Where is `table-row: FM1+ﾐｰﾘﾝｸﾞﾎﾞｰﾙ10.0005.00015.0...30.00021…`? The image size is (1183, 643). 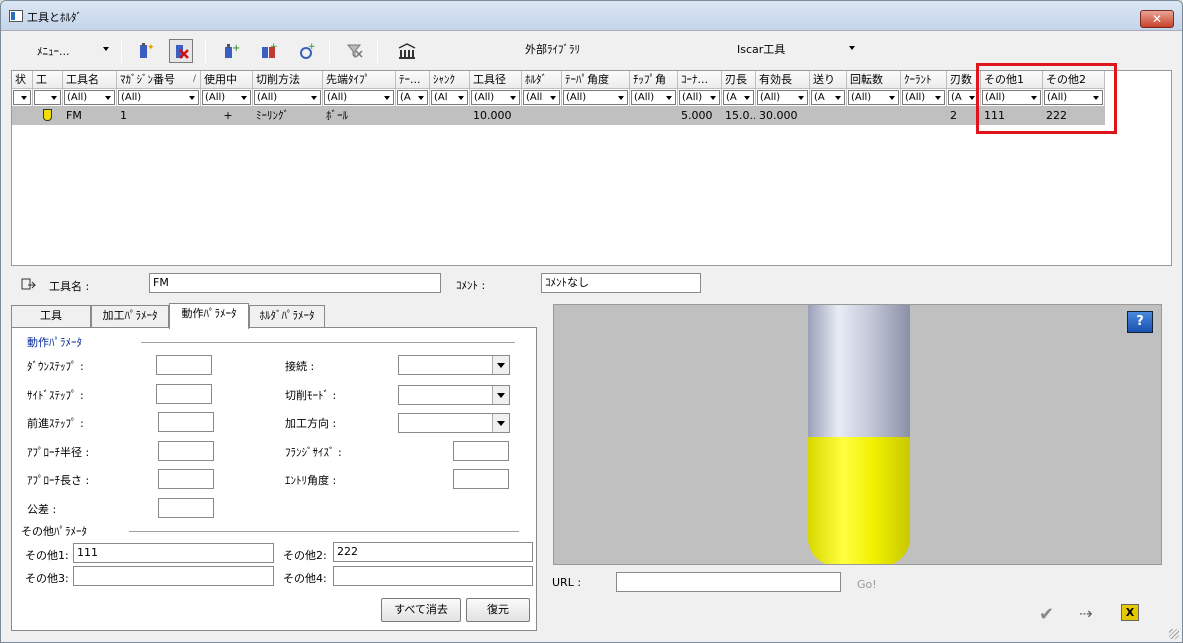 table-row: FM1+ﾐｰﾘﾝｸﾞﾎﾞｰﾙ10.0005.00015.0...30.00021… is located at coordinates (558, 116).